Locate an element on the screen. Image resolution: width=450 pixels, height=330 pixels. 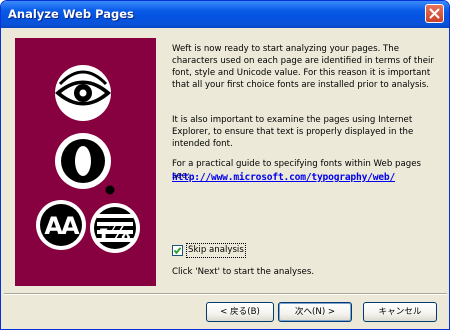
typography-link: http://www.microsoft.com/typography/web/ is located at coordinates (283, 177).